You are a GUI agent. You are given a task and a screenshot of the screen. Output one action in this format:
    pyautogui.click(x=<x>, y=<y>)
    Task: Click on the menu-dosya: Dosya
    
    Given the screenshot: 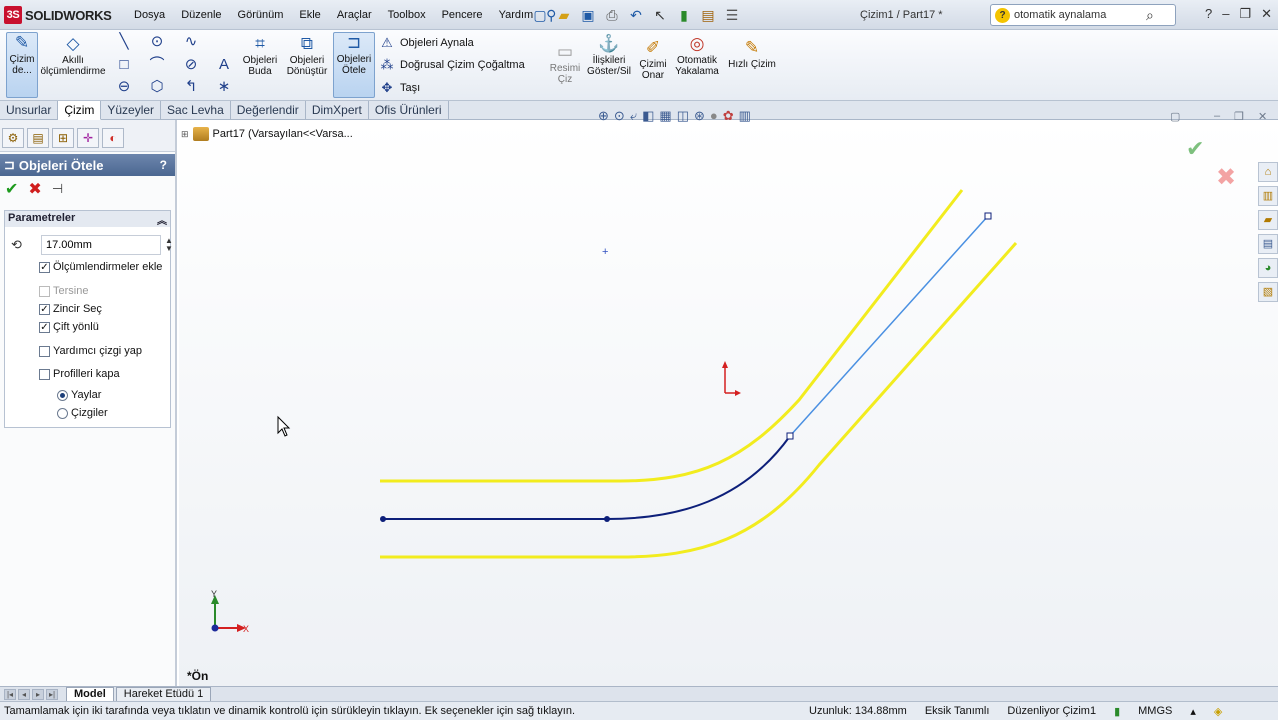 What is the action you would take?
    pyautogui.click(x=149, y=15)
    